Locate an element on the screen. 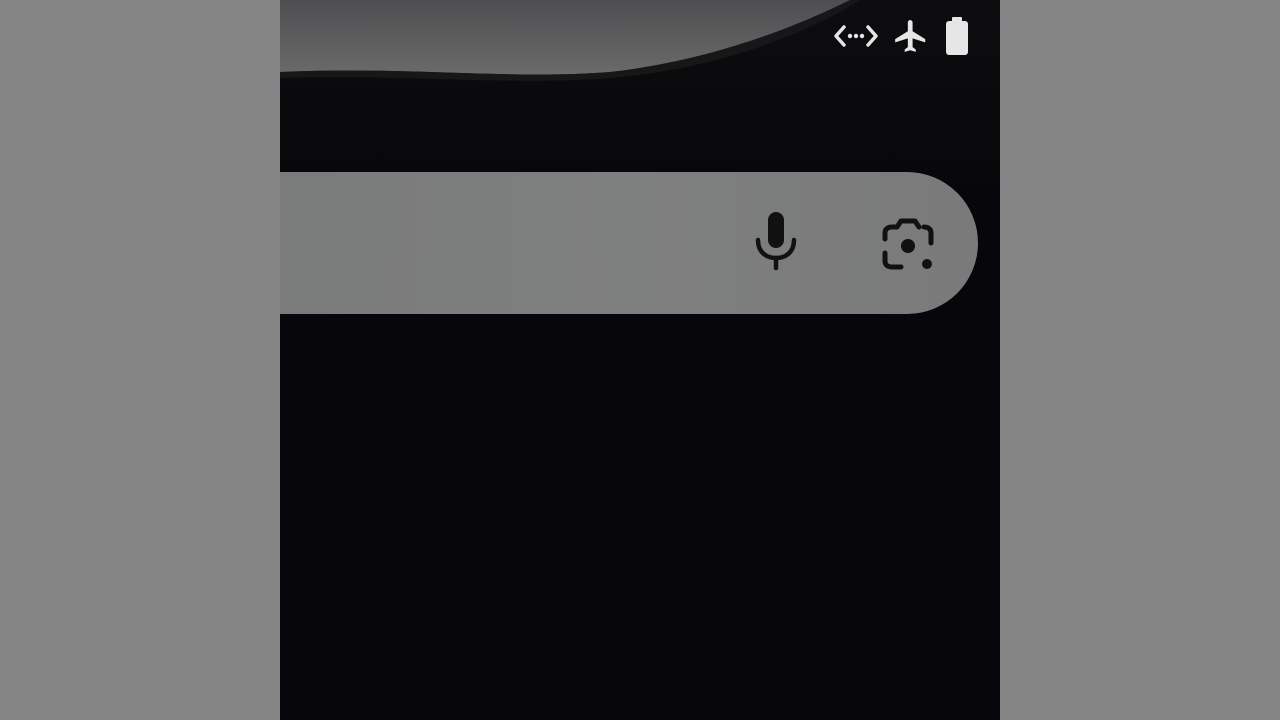 The height and width of the screenshot is (720, 1280). google-lens-icon is located at coordinates (908, 244).